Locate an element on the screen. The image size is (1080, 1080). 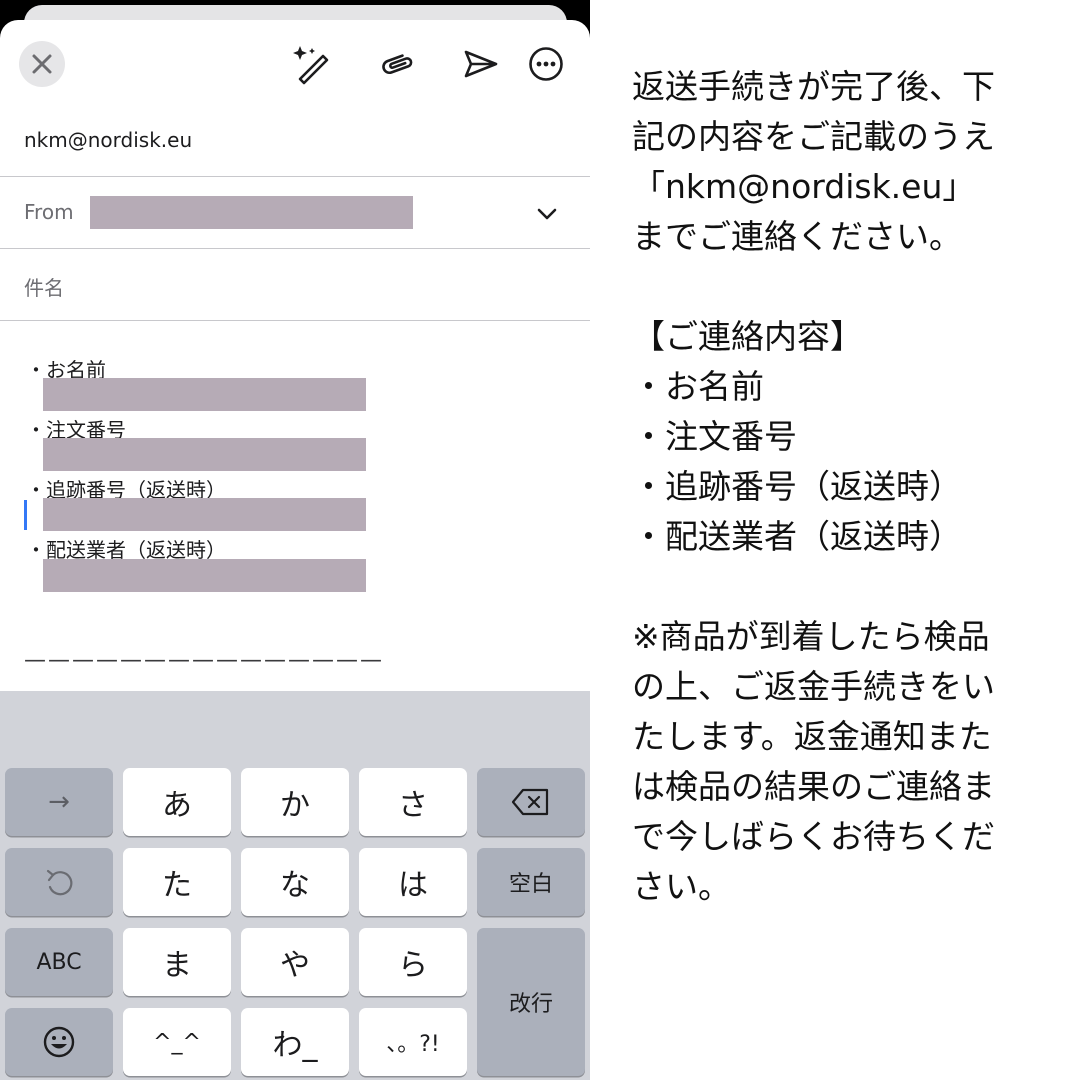
redacted-tracking-number is located at coordinates (204, 514).